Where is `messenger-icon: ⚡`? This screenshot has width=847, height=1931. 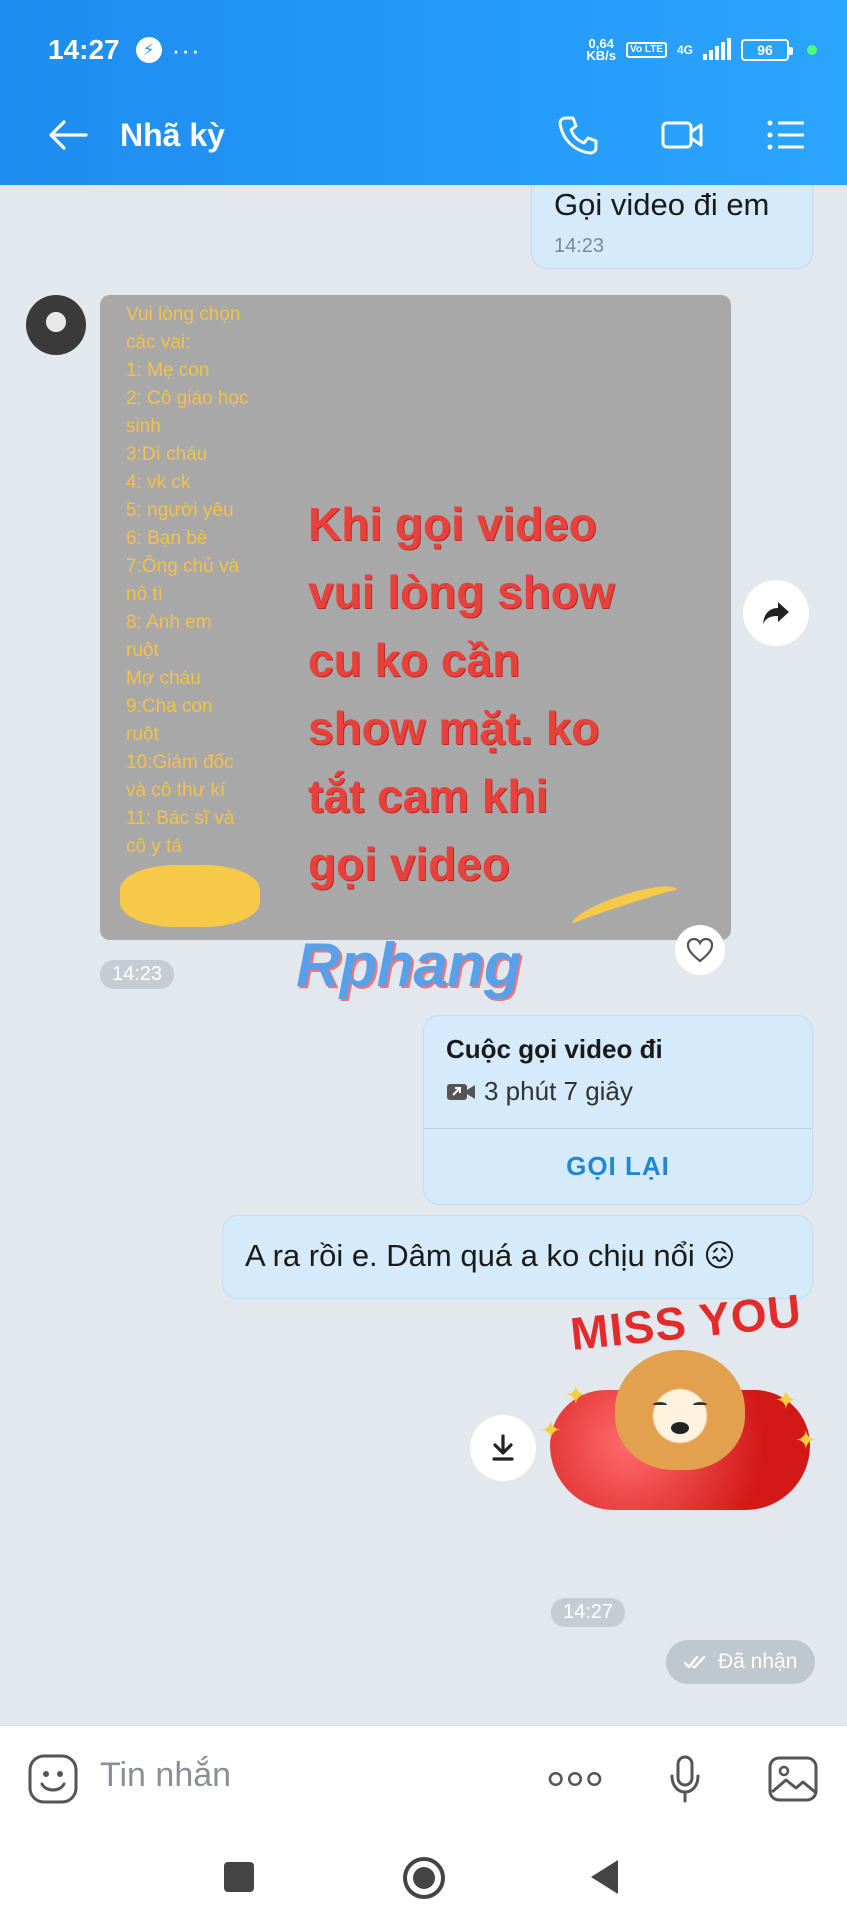
messenger-icon: ⚡ is located at coordinates (148, 50).